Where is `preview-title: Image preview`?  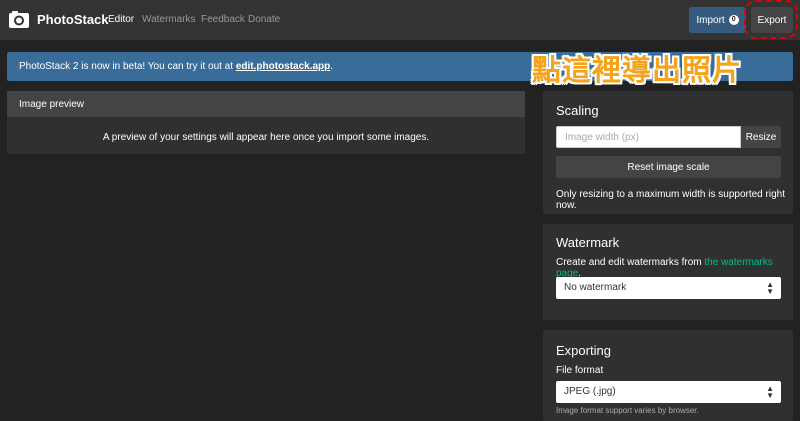 preview-title: Image preview is located at coordinates (266, 104).